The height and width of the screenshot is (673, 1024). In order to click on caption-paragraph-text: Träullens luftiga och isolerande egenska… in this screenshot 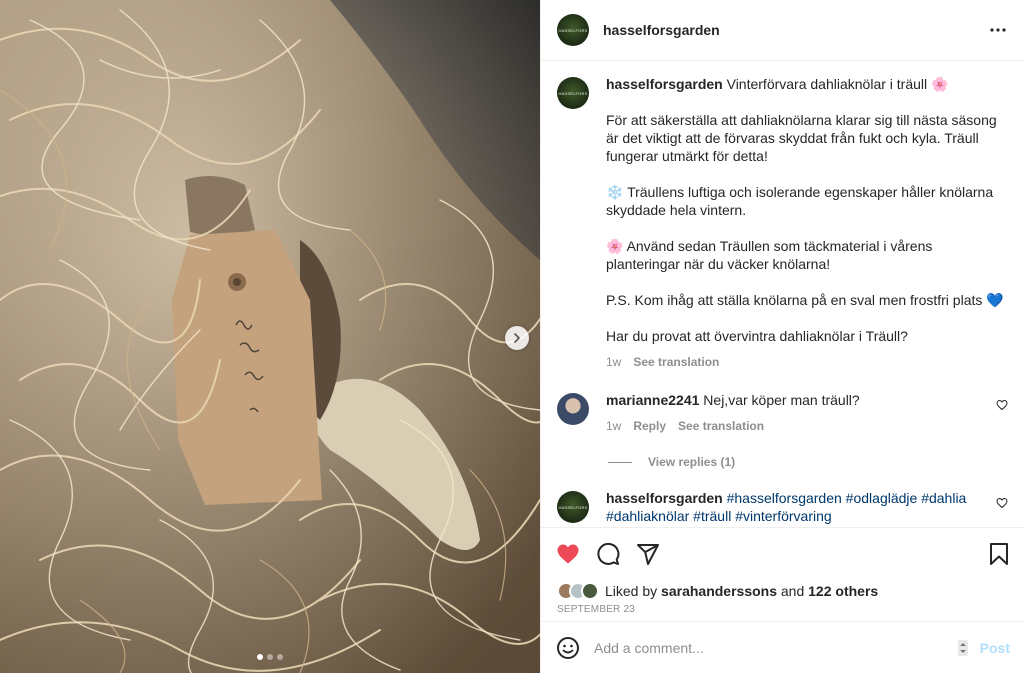, I will do `click(800, 201)`.